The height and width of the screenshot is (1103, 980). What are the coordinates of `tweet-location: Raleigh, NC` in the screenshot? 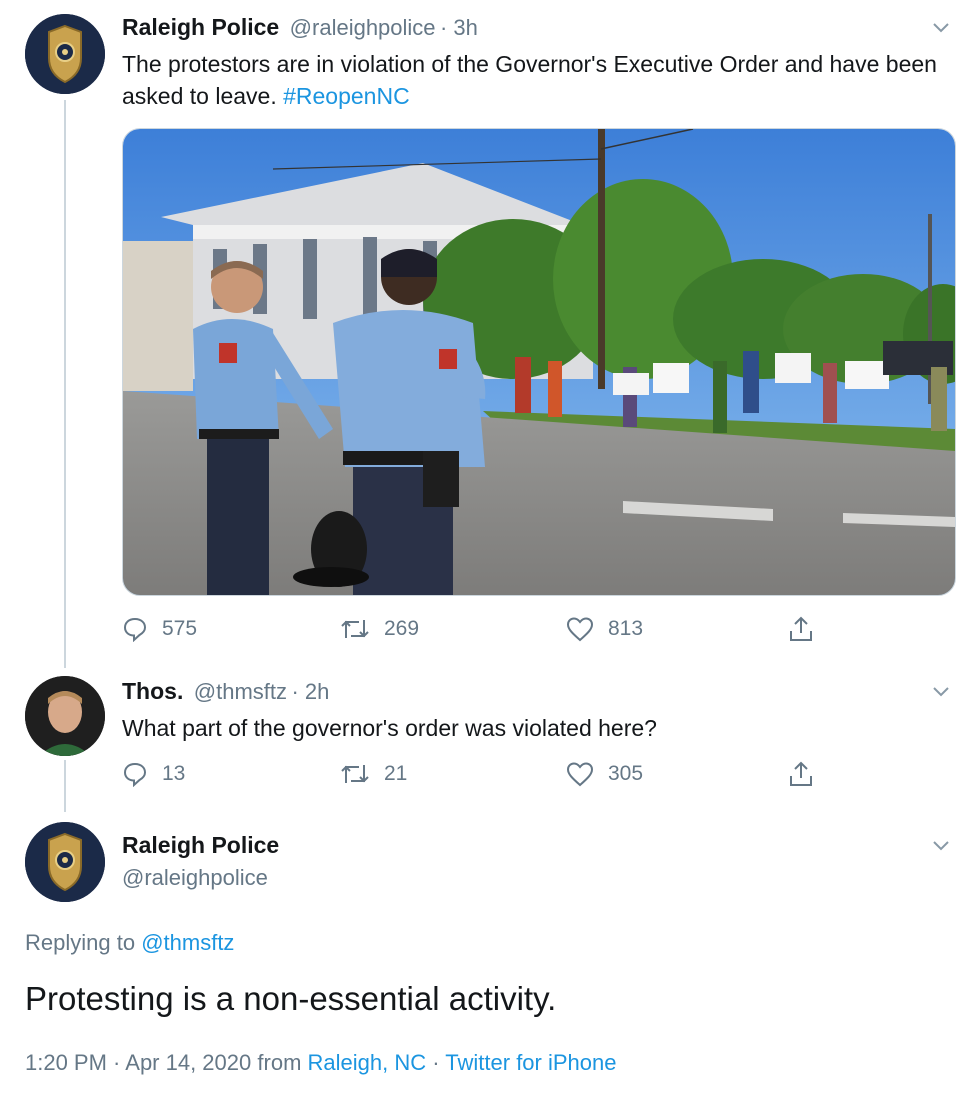 It's located at (367, 1062).